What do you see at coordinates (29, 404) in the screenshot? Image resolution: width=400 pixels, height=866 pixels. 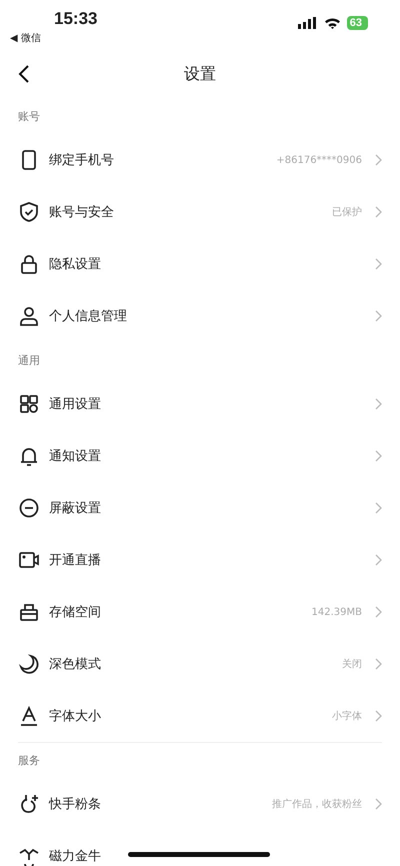 I see `grid-icon` at bounding box center [29, 404].